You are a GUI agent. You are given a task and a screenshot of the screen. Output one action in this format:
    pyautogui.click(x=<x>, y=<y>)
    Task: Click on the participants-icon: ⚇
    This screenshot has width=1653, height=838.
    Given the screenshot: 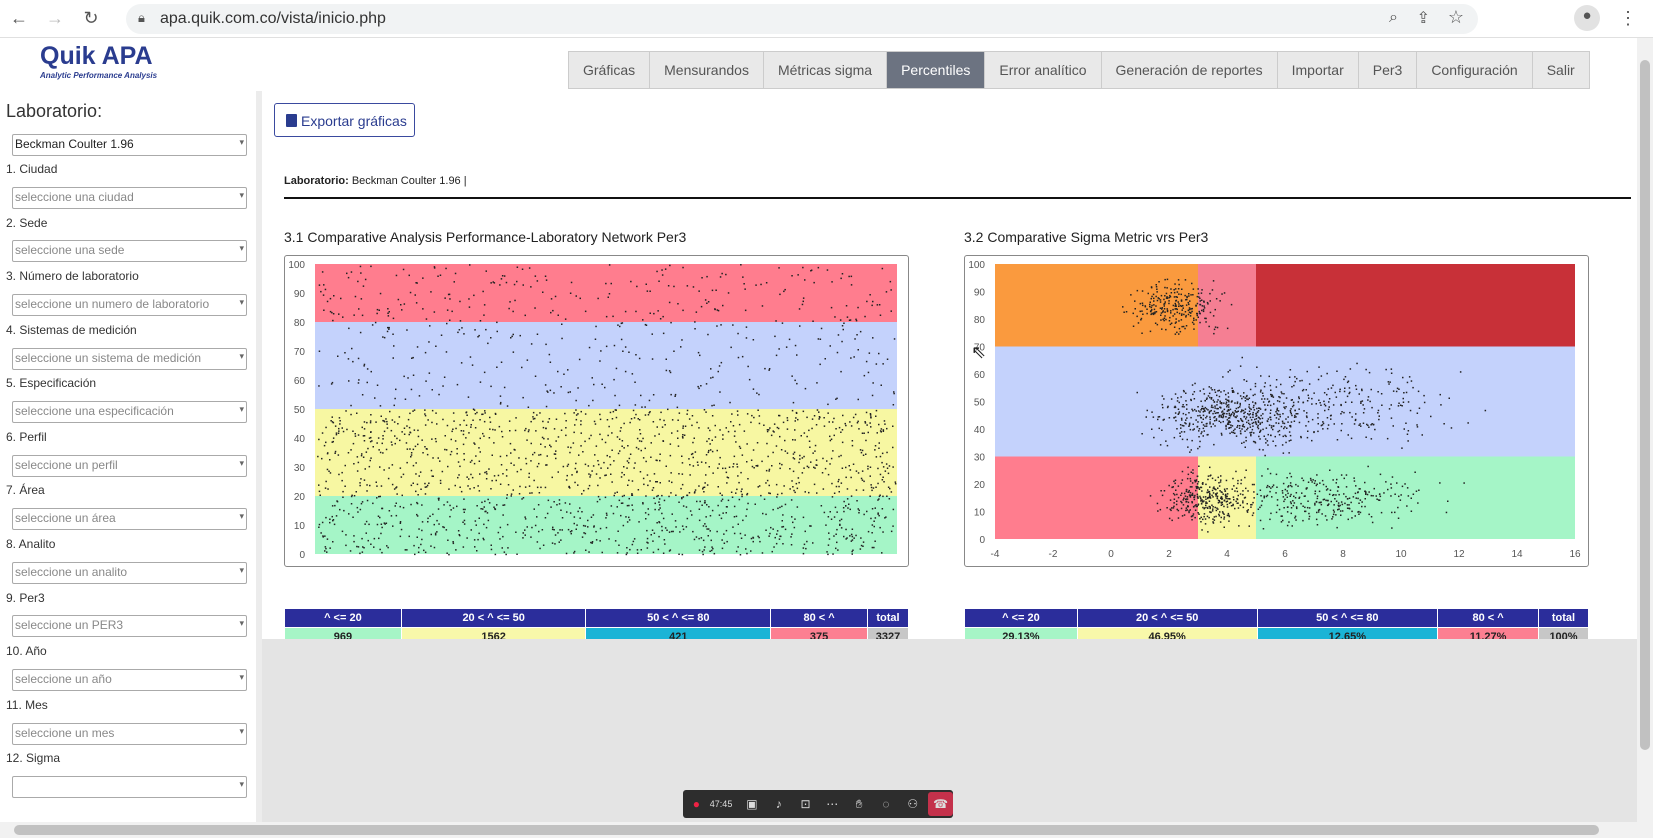 What is the action you would take?
    pyautogui.click(x=912, y=804)
    